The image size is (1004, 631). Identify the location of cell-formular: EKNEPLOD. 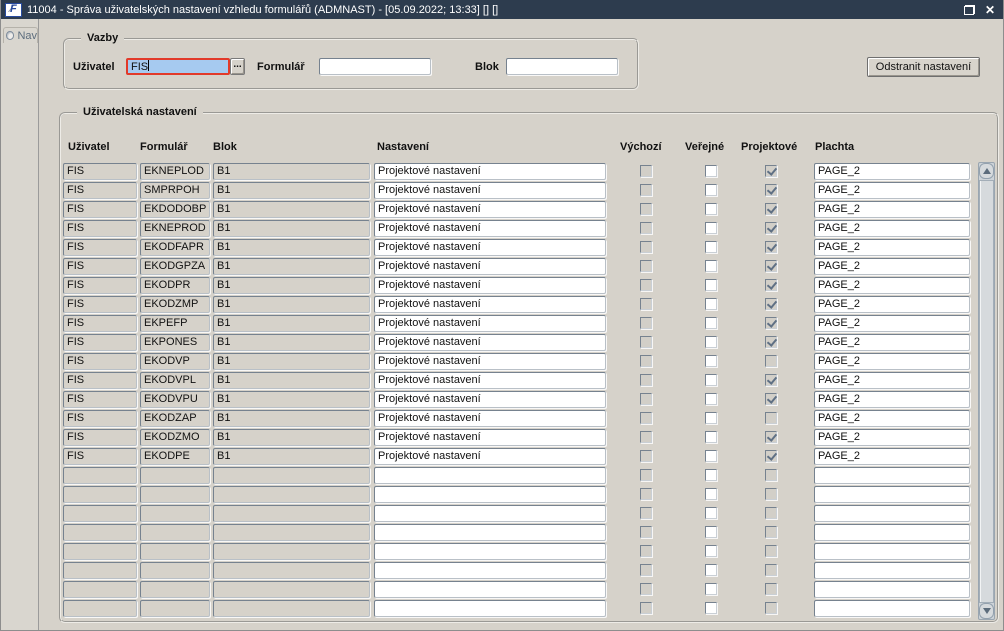
(175, 171).